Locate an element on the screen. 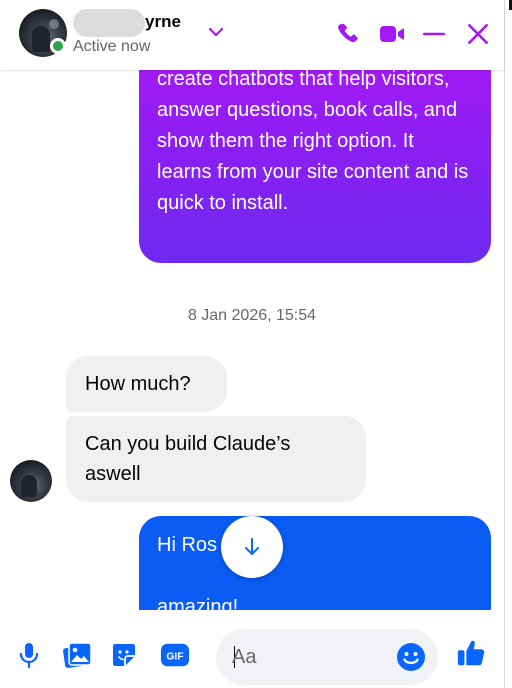  redacted-name is located at coordinates (109, 23).